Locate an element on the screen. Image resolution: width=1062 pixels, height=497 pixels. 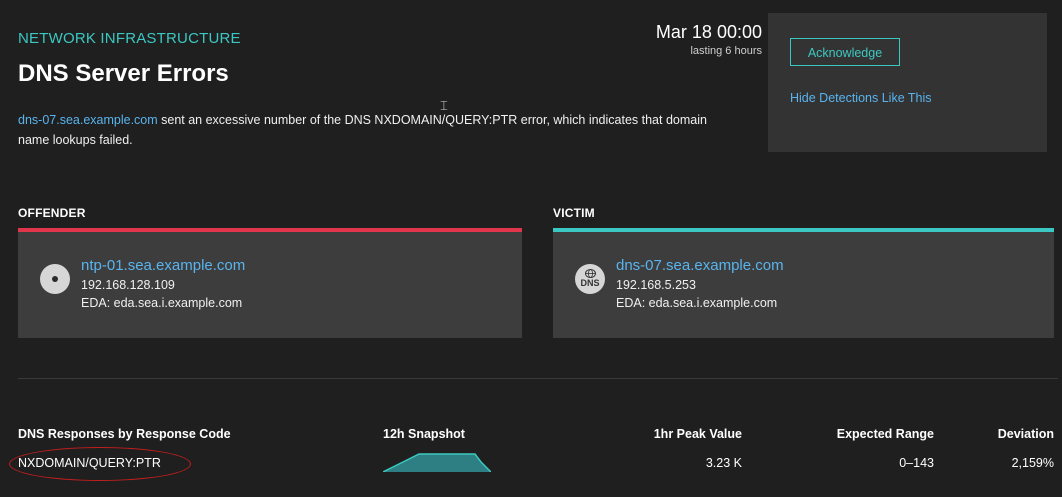
dns-server-icon: DNS is located at coordinates (590, 279).